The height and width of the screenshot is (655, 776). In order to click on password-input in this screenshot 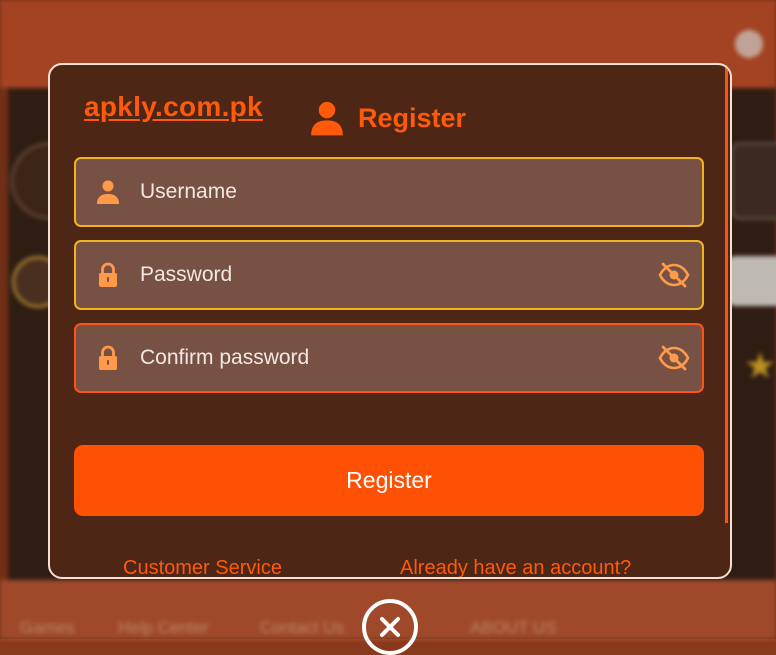, I will do `click(391, 275)`.